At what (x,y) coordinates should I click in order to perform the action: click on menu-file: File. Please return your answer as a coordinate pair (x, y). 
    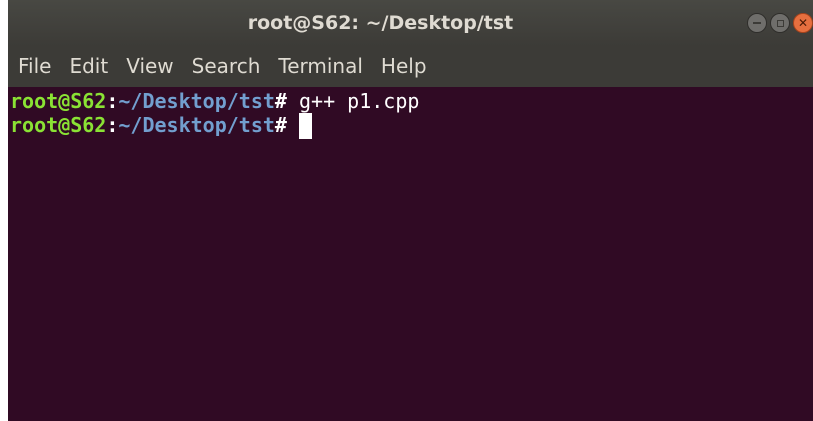
    Looking at the image, I should click on (35, 66).